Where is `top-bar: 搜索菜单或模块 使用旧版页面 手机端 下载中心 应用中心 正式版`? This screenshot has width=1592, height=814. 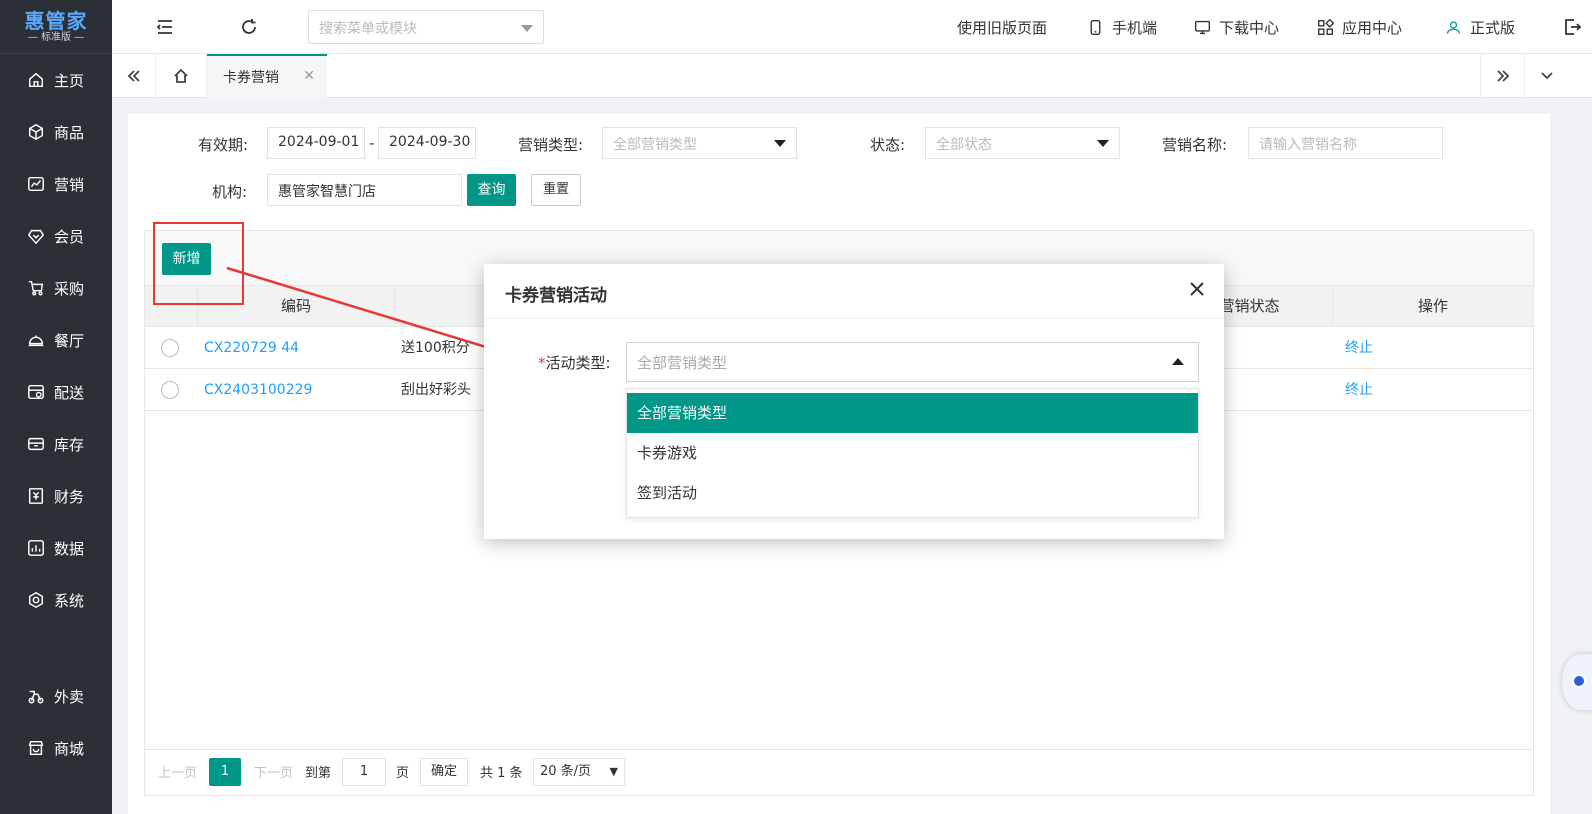
top-bar: 搜索菜单或模块 使用旧版页面 手机端 下载中心 应用中心 正式版 is located at coordinates (852, 27).